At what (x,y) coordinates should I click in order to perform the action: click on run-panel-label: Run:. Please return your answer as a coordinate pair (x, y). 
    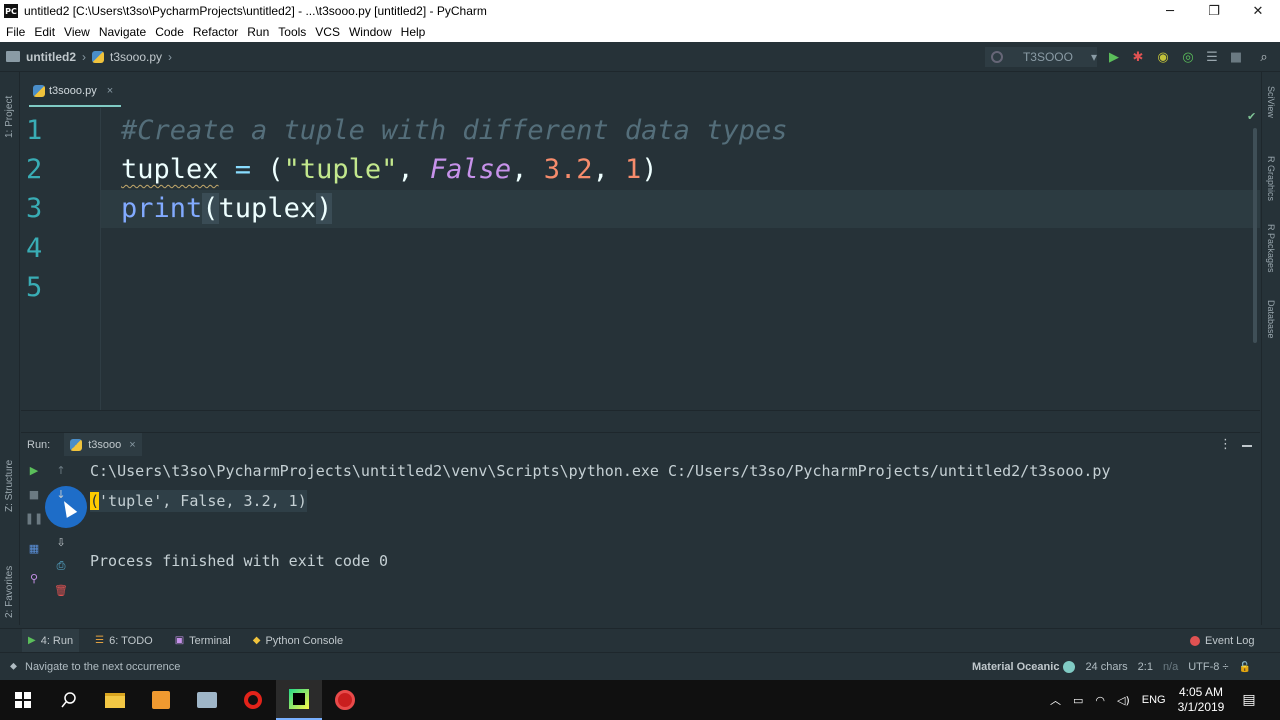
    Looking at the image, I should click on (39, 444).